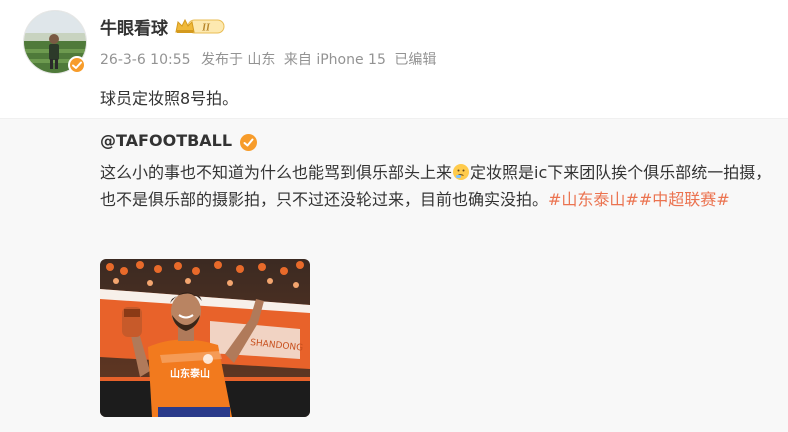 Image resolution: width=788 pixels, height=432 pixels. I want to click on jersey-text: 山东泰山, so click(190, 373).